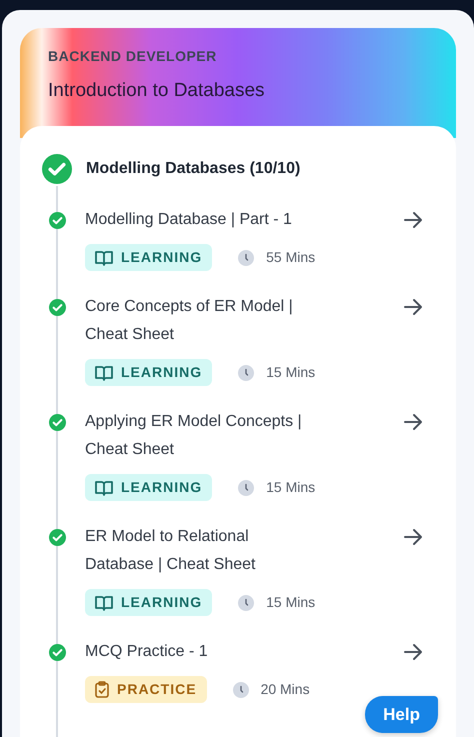 This screenshot has height=737, width=474. Describe the element at coordinates (189, 220) in the screenshot. I see `item-title: Modelling Database | Part - 1` at that location.